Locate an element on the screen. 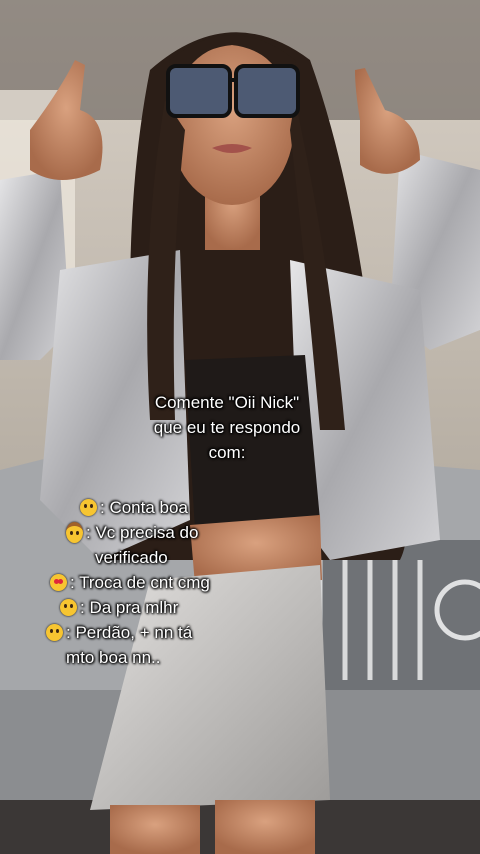 The image size is (480, 854). option-perdao: : Perdão, + nn tá is located at coordinates (119, 632).